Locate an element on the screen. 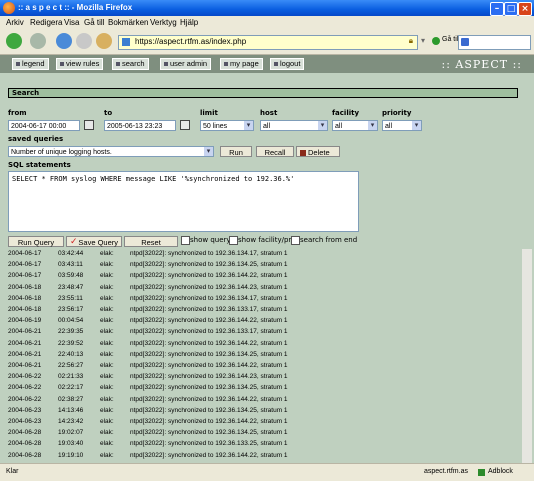 The image size is (534, 481). menu-visa: Visa is located at coordinates (71, 22).